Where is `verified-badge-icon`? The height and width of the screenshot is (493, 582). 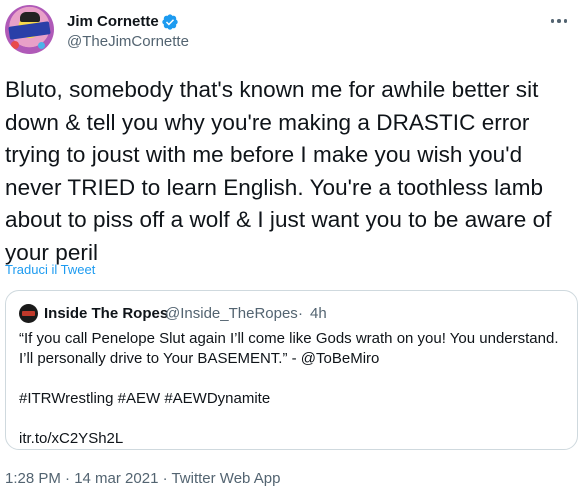 verified-badge-icon is located at coordinates (170, 22).